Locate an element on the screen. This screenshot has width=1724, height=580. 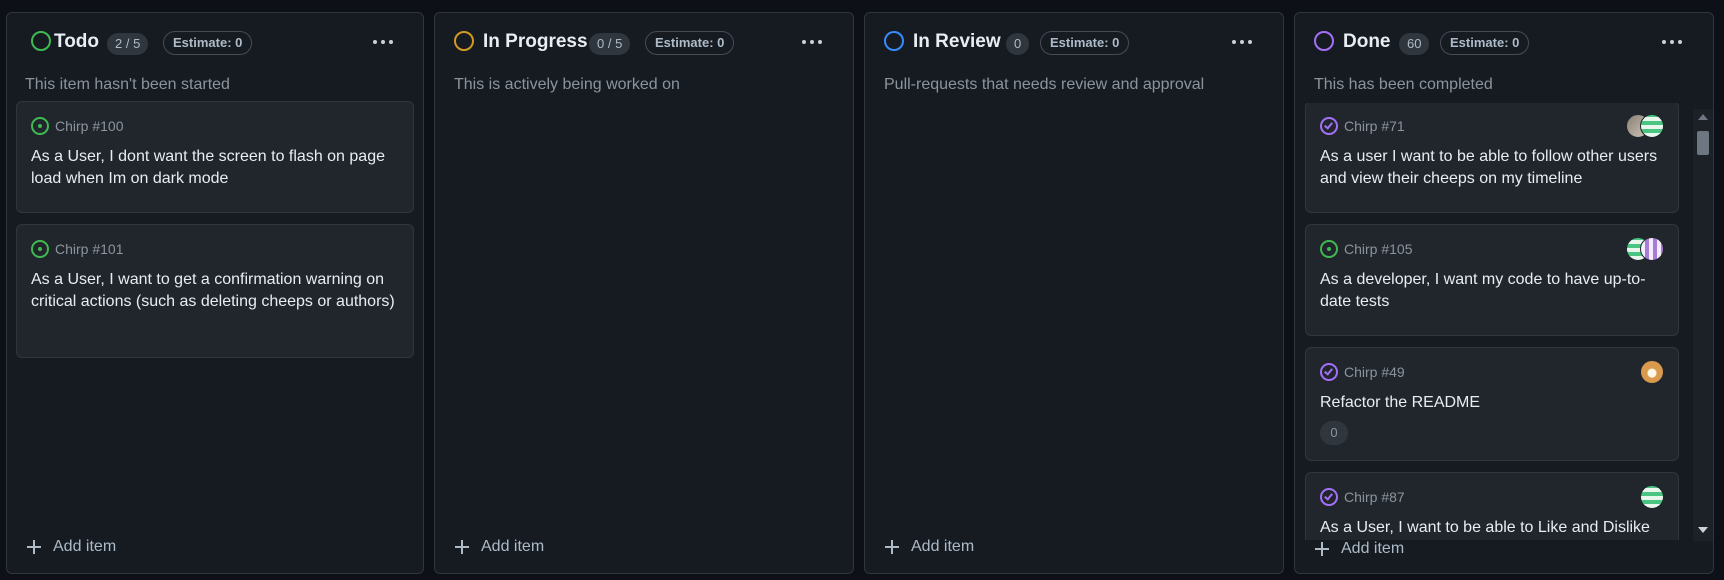
column-title: In Review is located at coordinates (957, 41).